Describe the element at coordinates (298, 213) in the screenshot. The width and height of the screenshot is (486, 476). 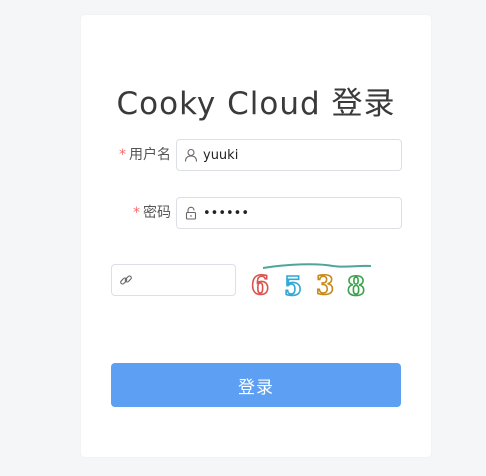
I see `password-input` at that location.